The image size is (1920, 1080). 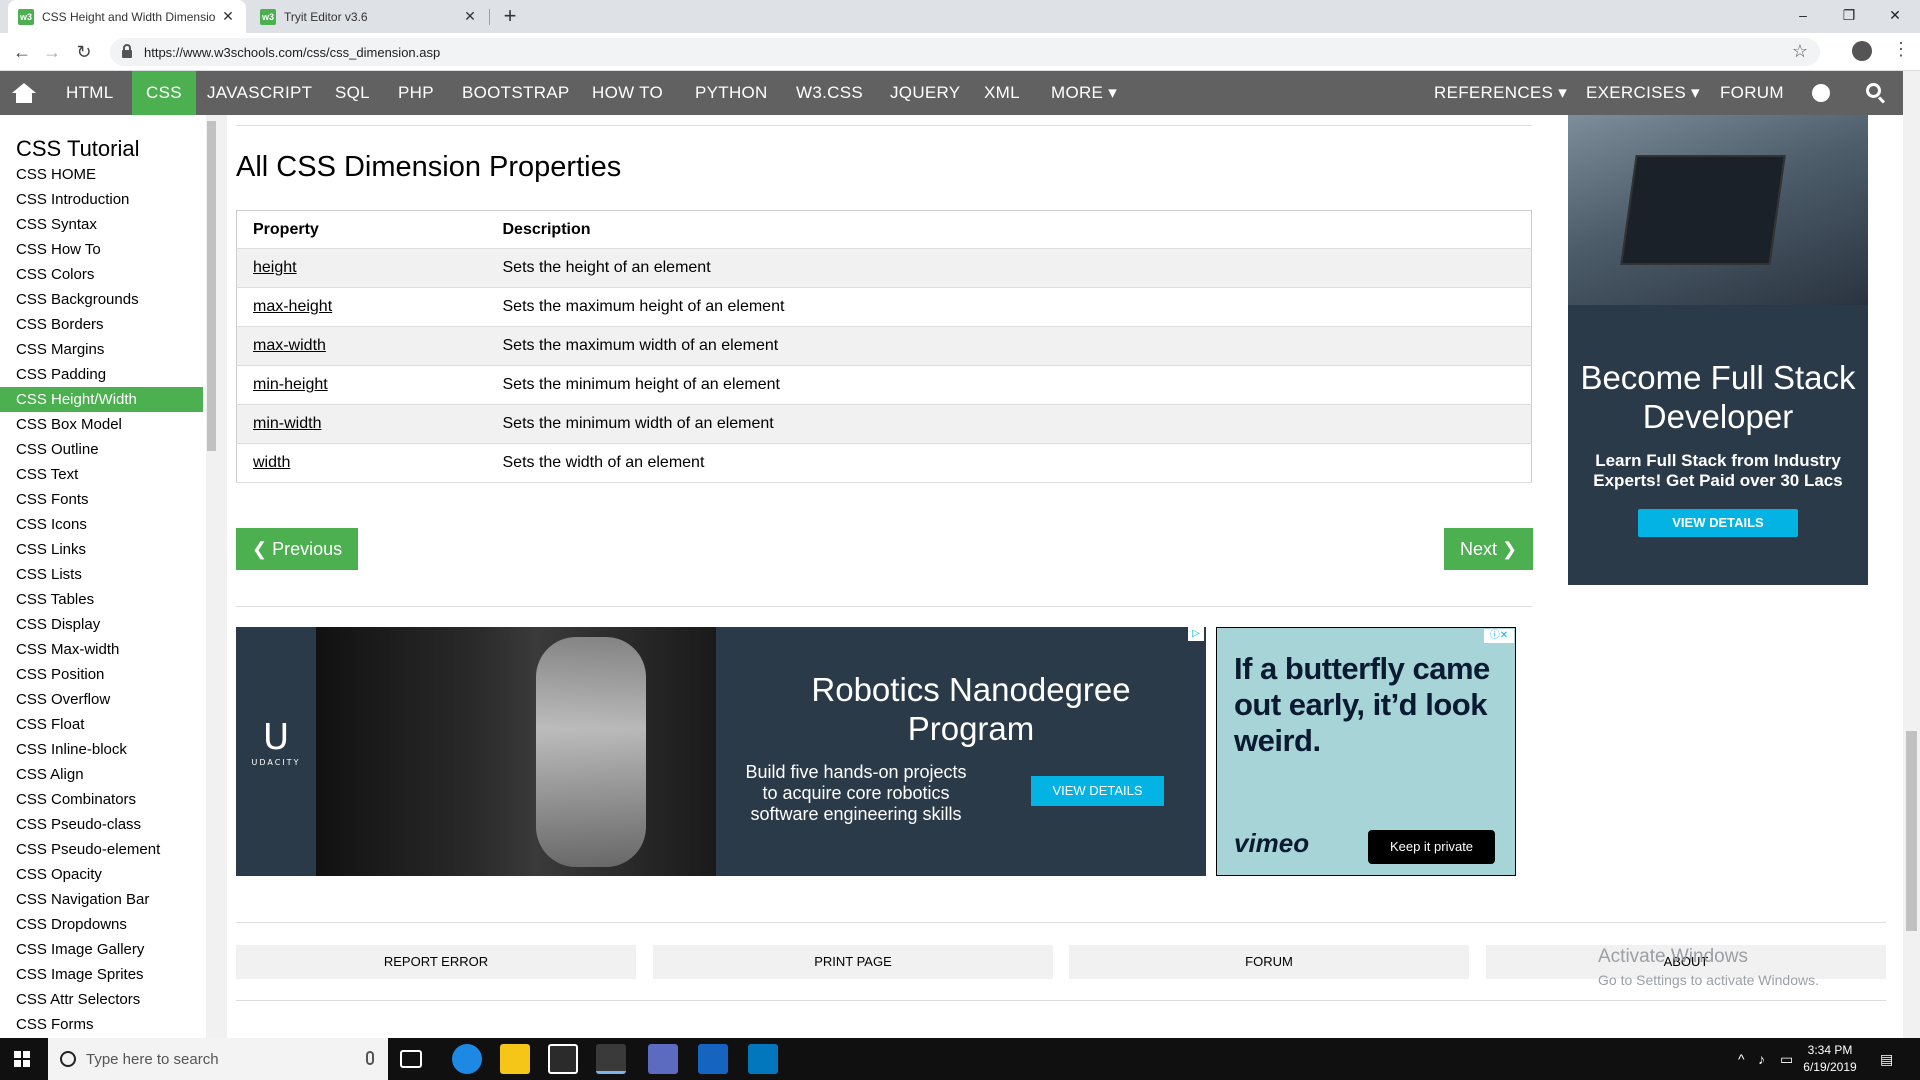 I want to click on minimize-button: –, so click(x=1803, y=15).